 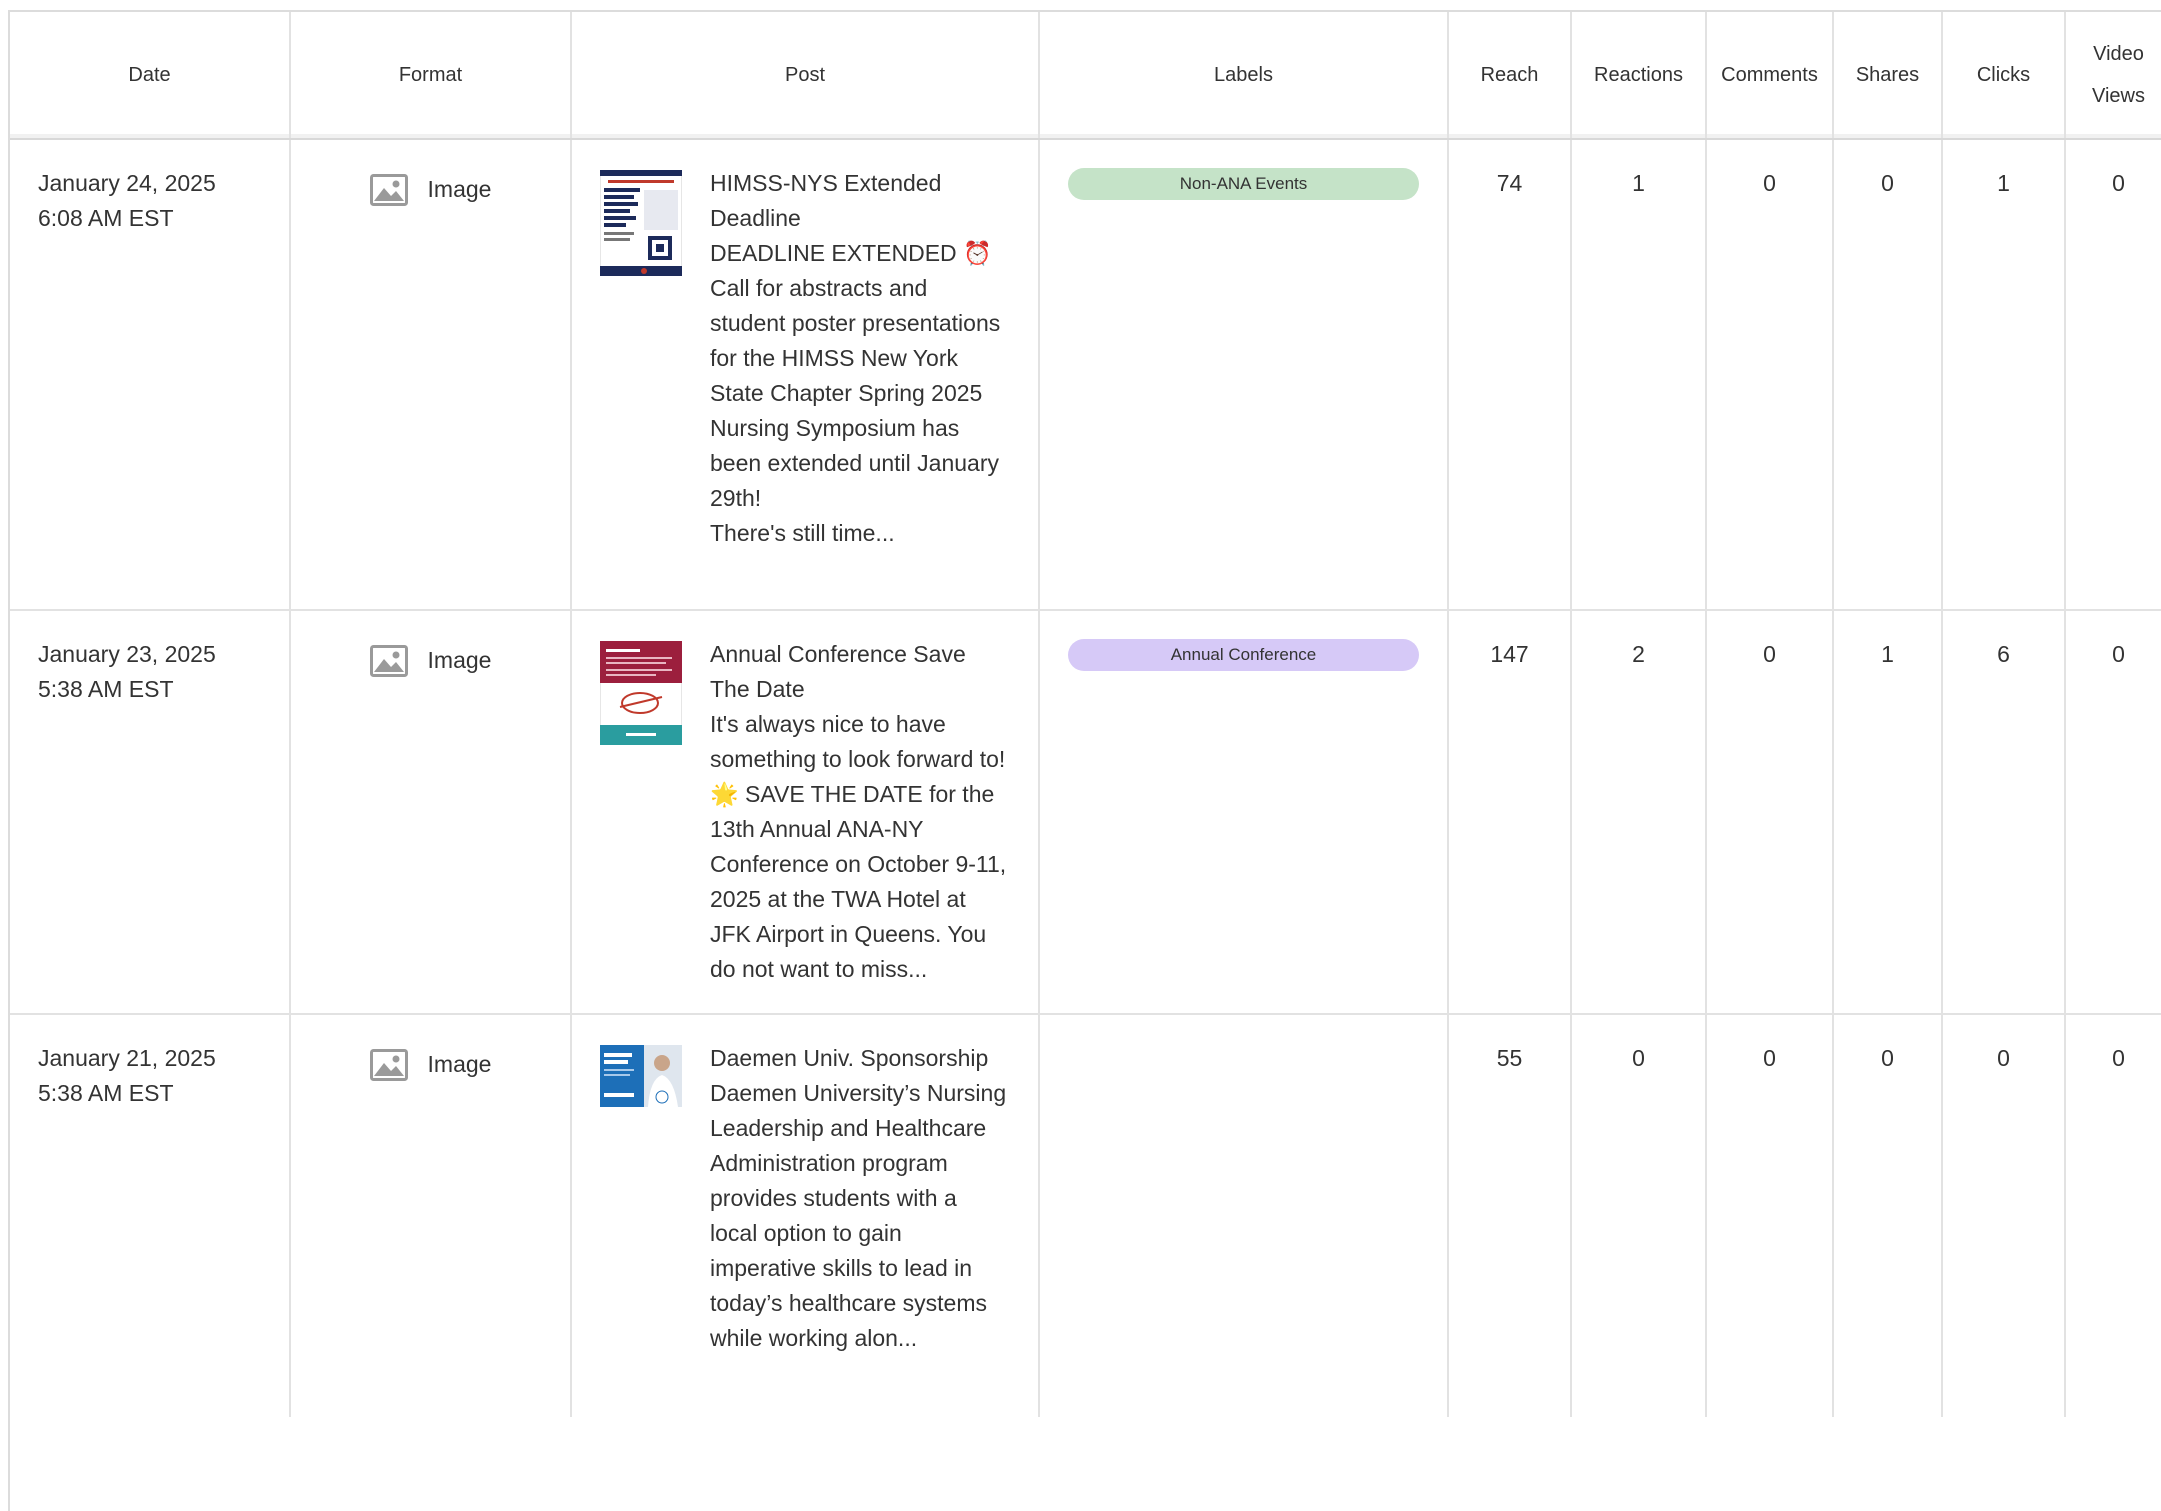 What do you see at coordinates (1244, 375) in the screenshot?
I see `labels-cell: Non-ANA Events` at bounding box center [1244, 375].